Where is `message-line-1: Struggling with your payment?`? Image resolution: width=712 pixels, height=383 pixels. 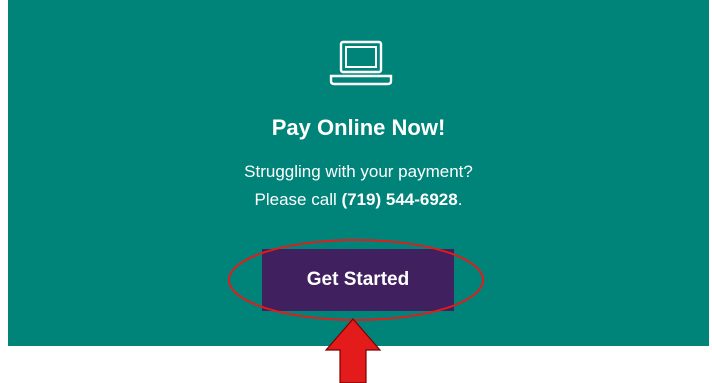
message-line-1: Struggling with your payment? is located at coordinates (358, 171).